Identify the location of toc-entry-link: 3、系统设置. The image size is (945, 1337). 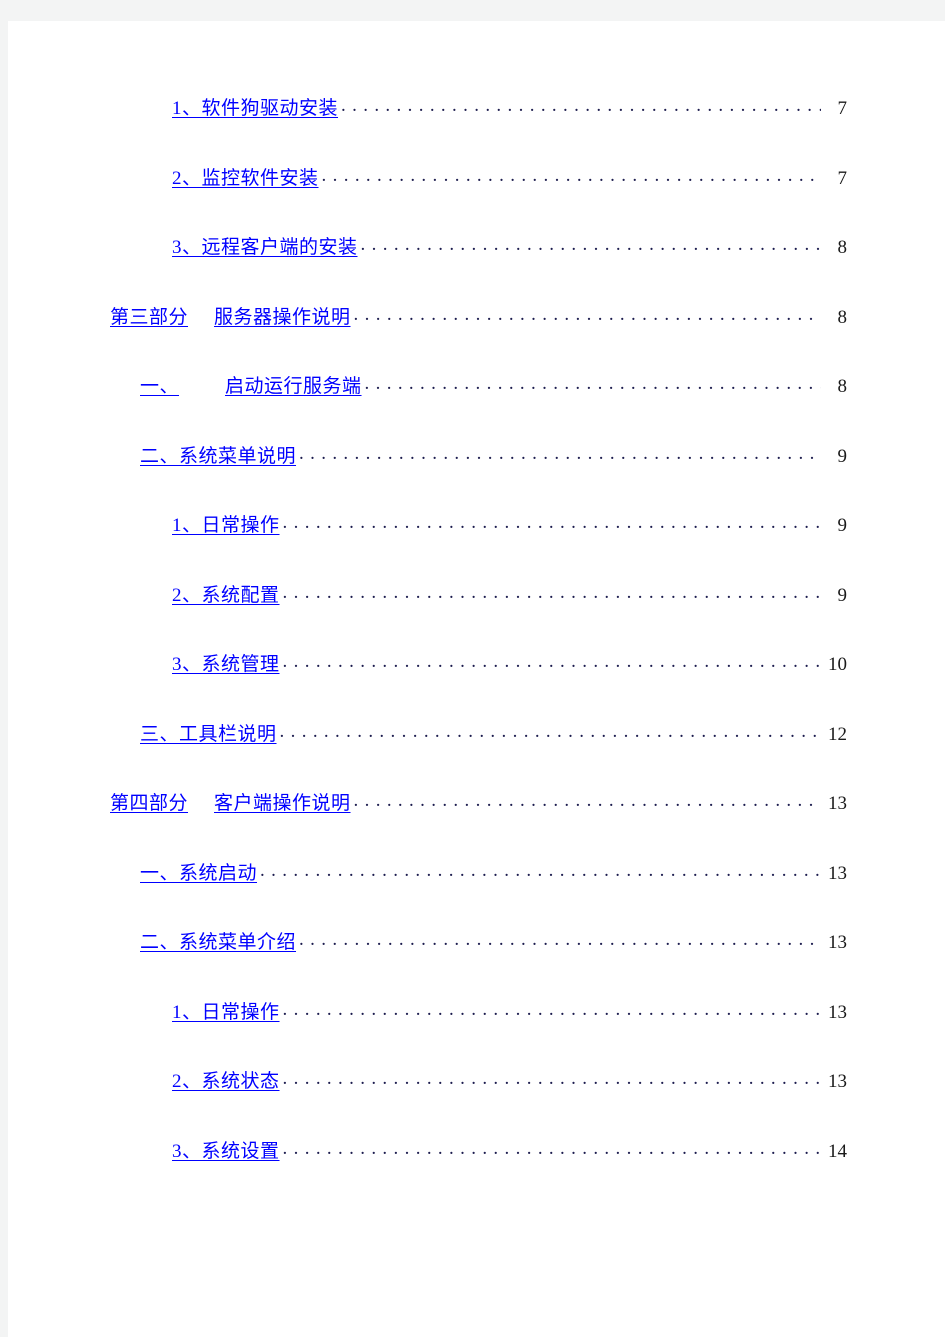
(226, 1151).